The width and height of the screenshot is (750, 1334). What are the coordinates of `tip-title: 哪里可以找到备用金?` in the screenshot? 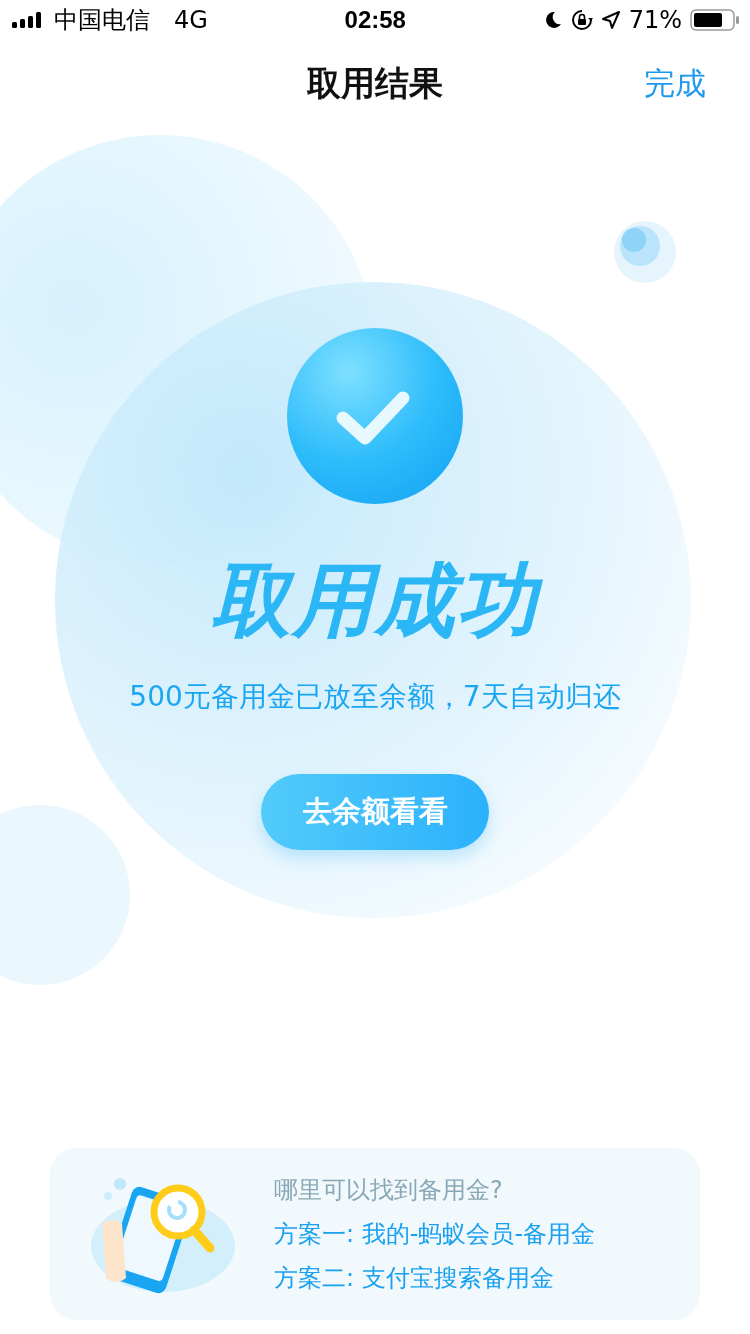 It's located at (389, 1190).